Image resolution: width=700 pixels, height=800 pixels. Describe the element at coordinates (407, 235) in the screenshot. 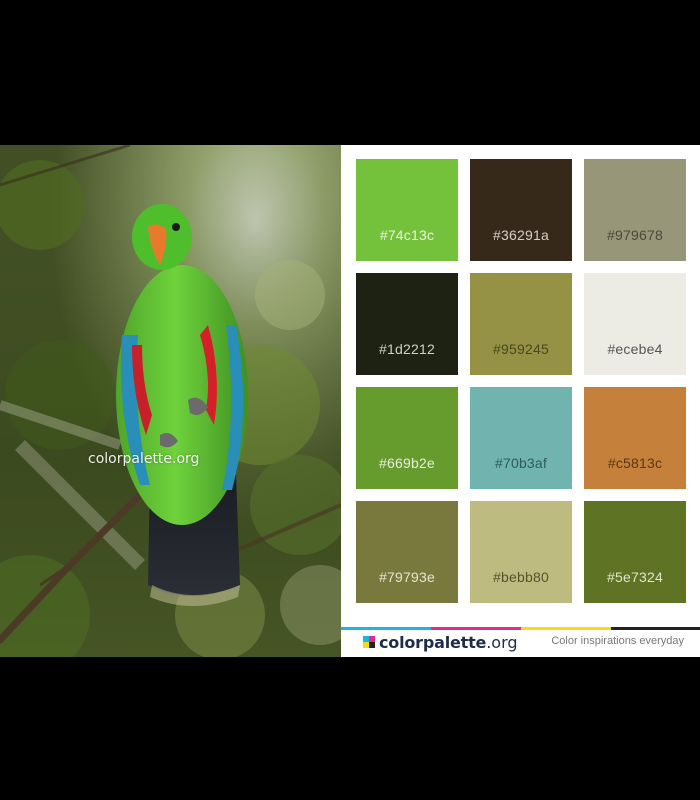

I see `swatch-hex-label: #74c13c` at that location.